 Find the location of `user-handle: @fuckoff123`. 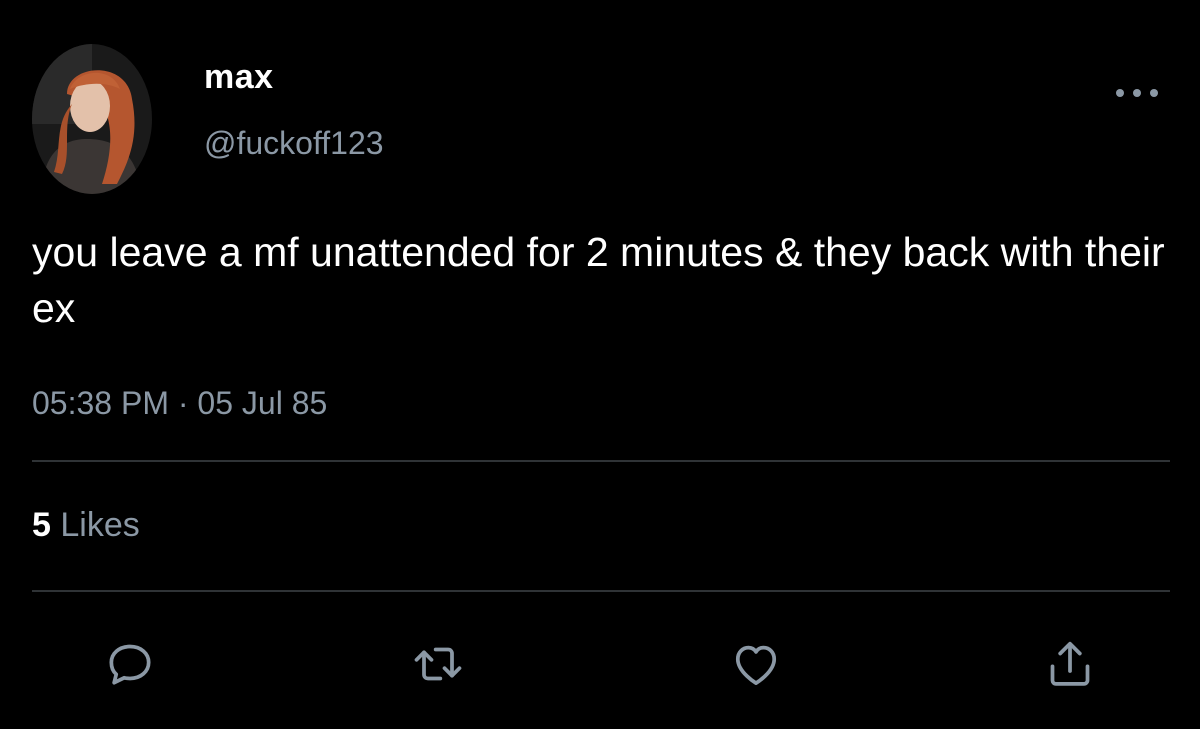

user-handle: @fuckoff123 is located at coordinates (294, 143).